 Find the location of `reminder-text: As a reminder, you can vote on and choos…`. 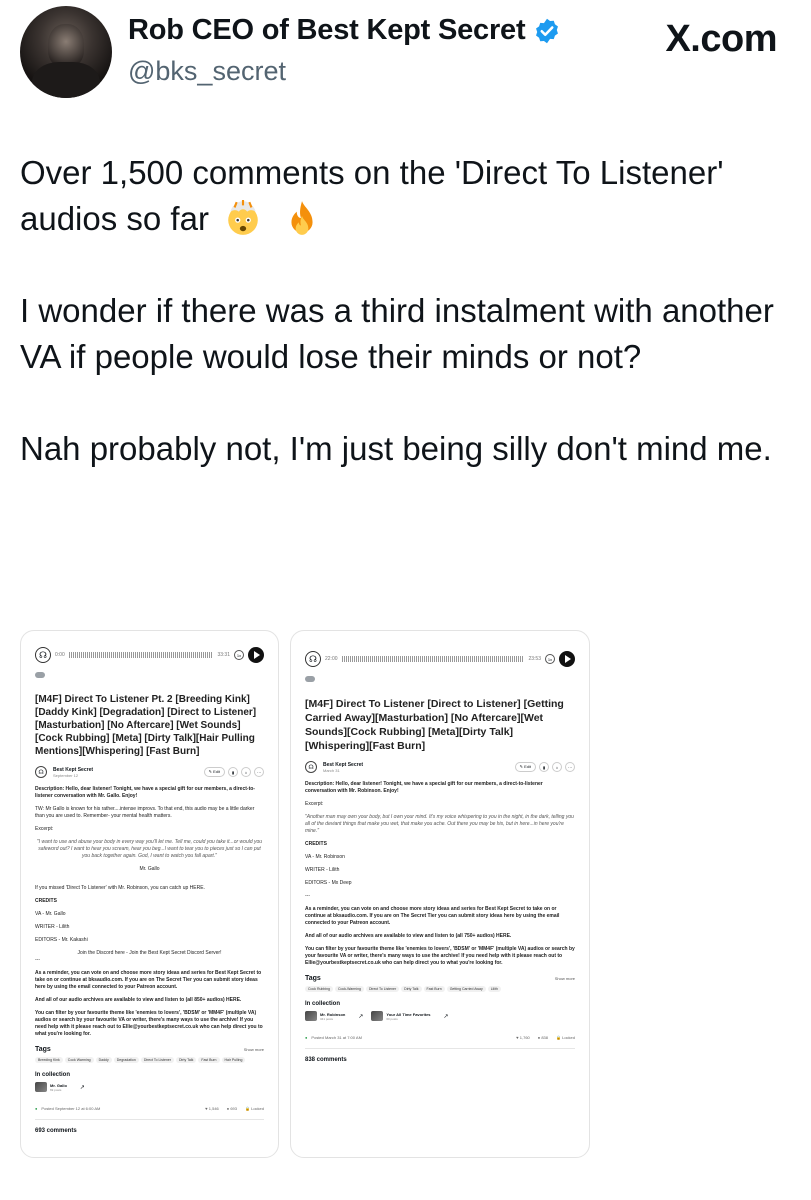

reminder-text: As a reminder, you can vote on and choos… is located at coordinates (148, 980).